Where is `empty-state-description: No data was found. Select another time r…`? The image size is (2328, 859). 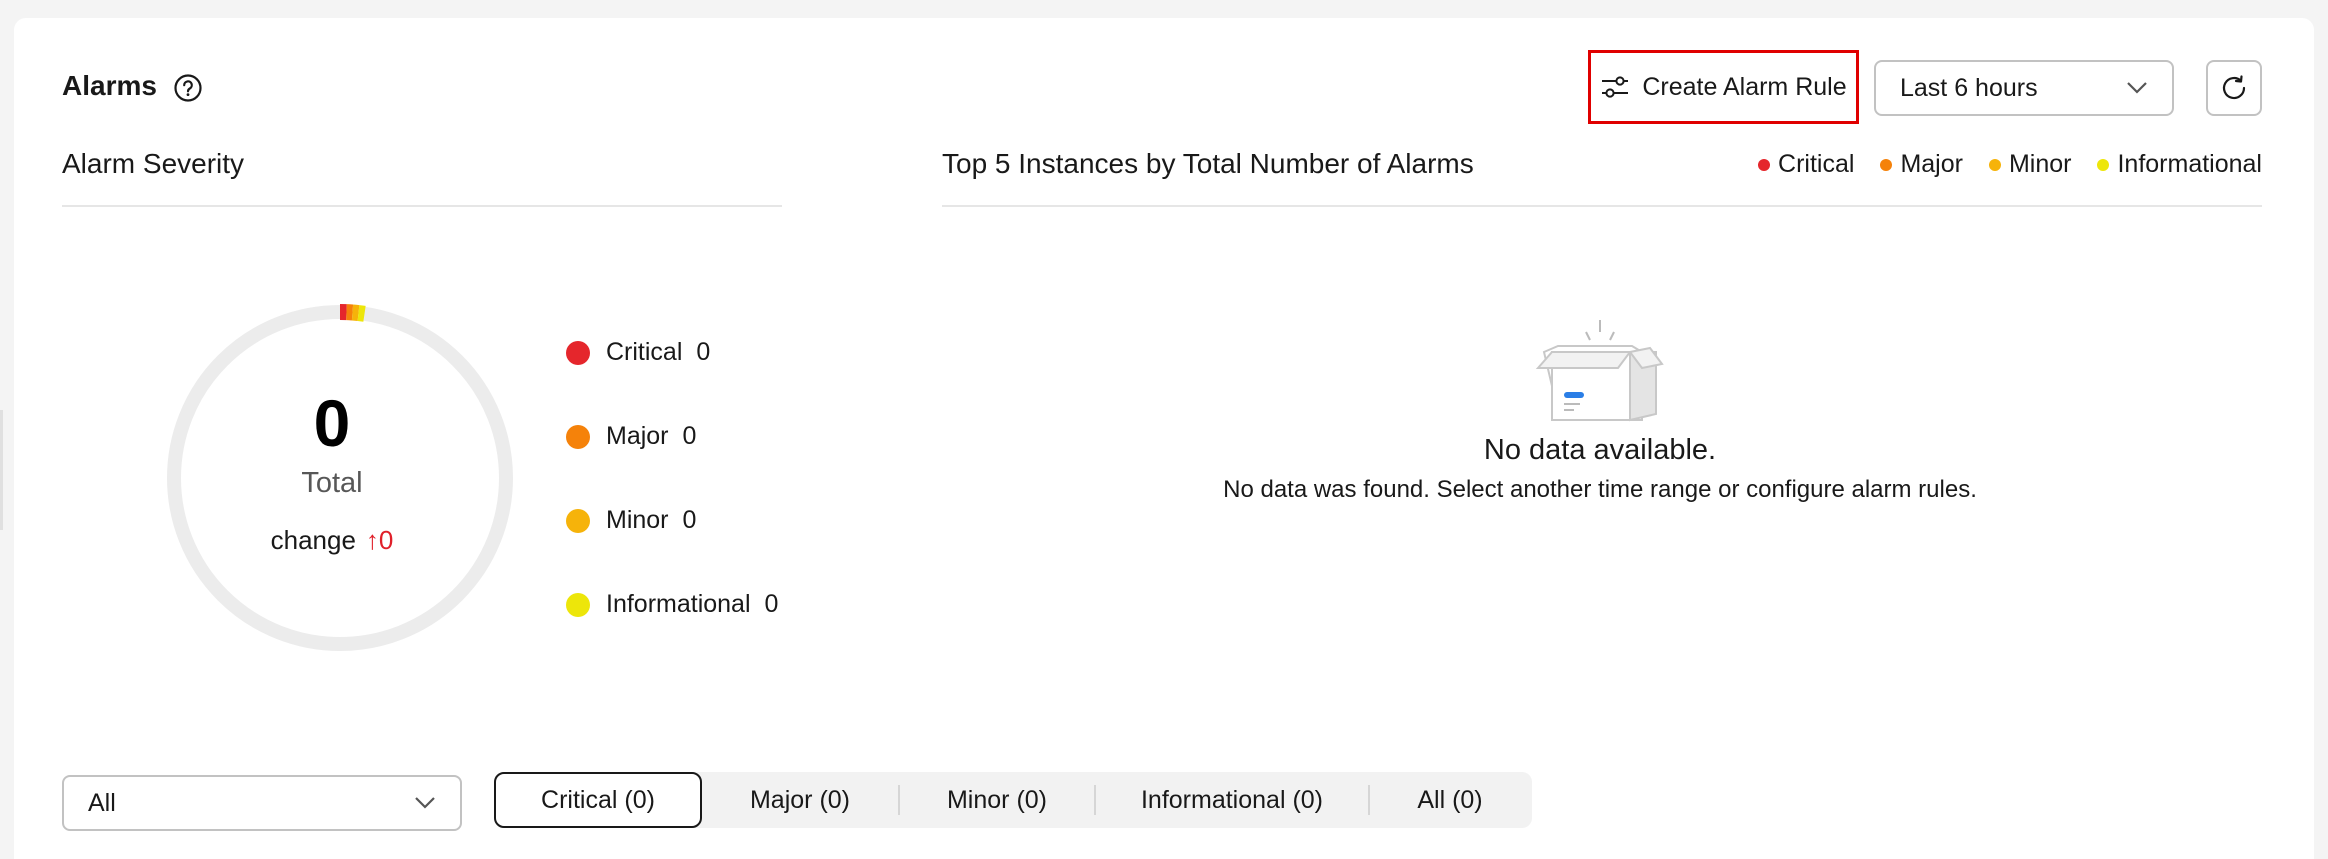
empty-state-description: No data was found. Select another time r… is located at coordinates (1600, 489).